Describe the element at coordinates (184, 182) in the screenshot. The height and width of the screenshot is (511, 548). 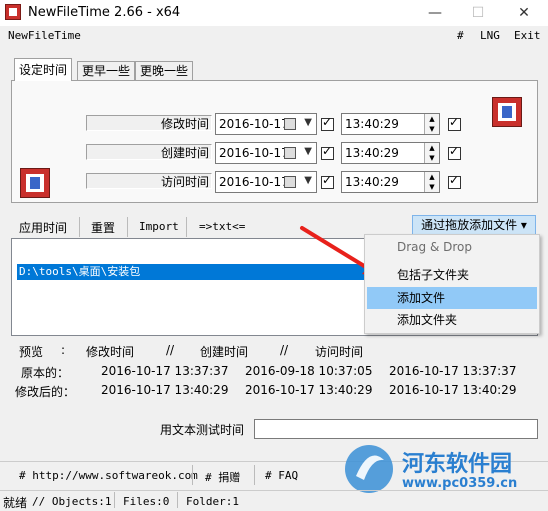
I see `access-time-label: 访问时间` at that location.